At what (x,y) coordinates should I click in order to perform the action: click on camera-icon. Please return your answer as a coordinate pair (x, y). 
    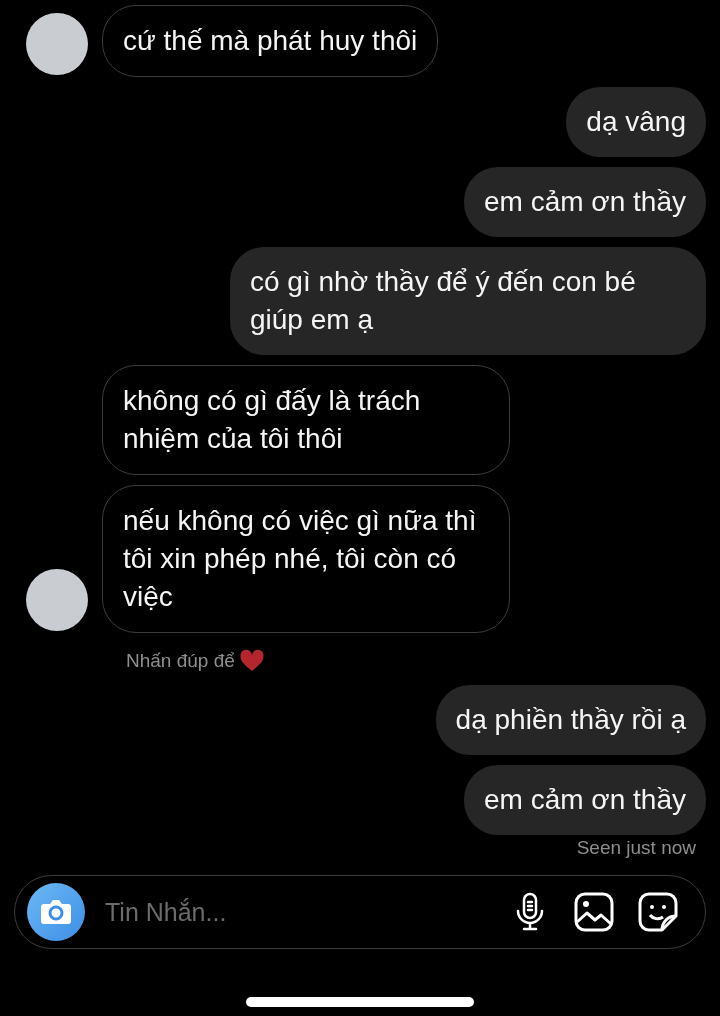
    Looking at the image, I should click on (56, 912).